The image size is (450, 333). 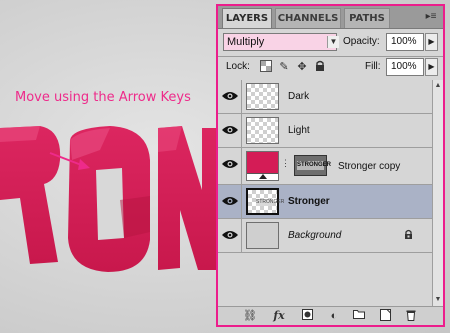 I want to click on fill-indicator-icon, so click(x=262, y=176).